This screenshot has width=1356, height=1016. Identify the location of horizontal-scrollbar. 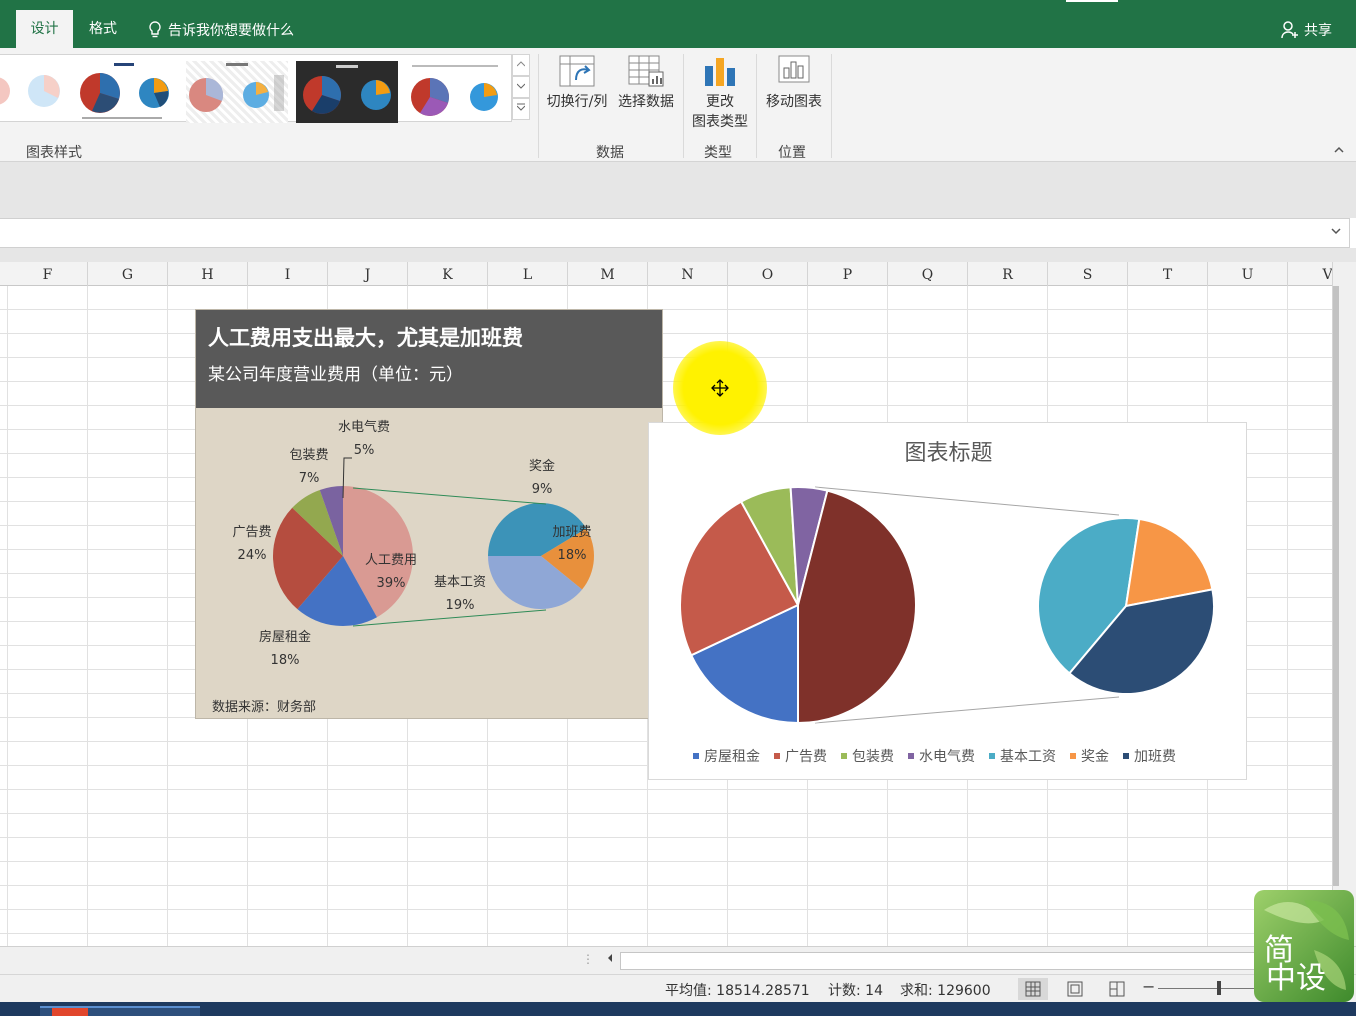
(975, 961).